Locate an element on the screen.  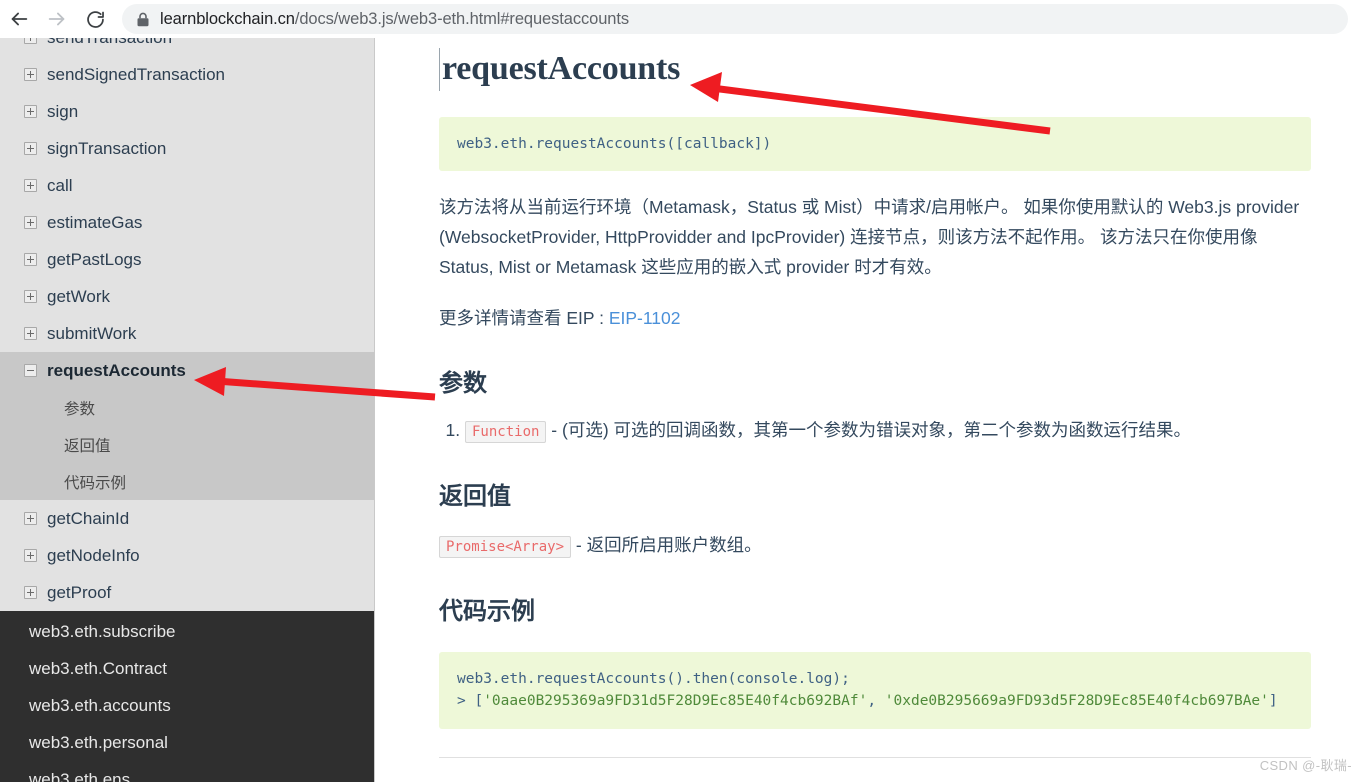
example-prompt: > [ is located at coordinates (470, 701).